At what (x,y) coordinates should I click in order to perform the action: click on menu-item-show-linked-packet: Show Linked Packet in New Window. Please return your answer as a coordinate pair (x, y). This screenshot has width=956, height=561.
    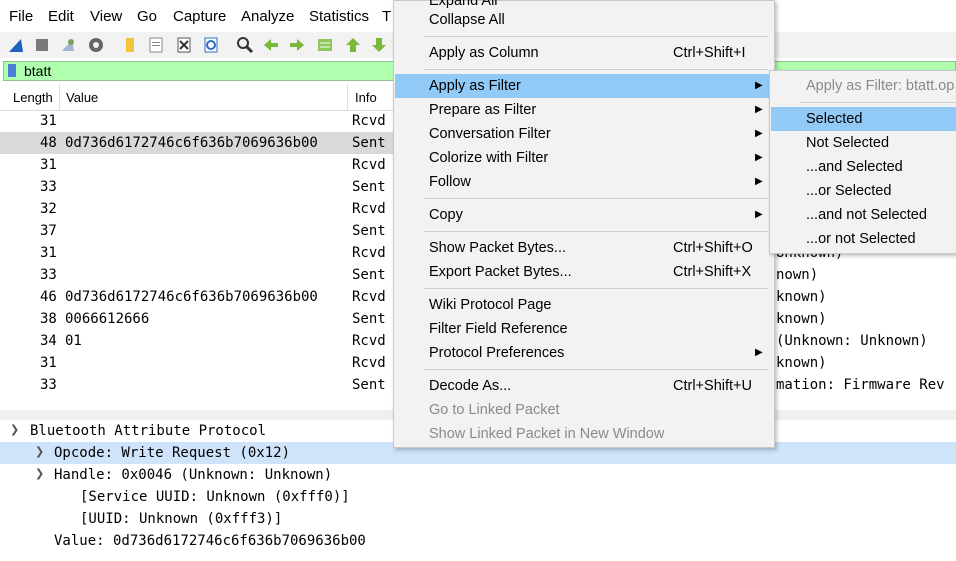
    Looking at the image, I should click on (584, 434).